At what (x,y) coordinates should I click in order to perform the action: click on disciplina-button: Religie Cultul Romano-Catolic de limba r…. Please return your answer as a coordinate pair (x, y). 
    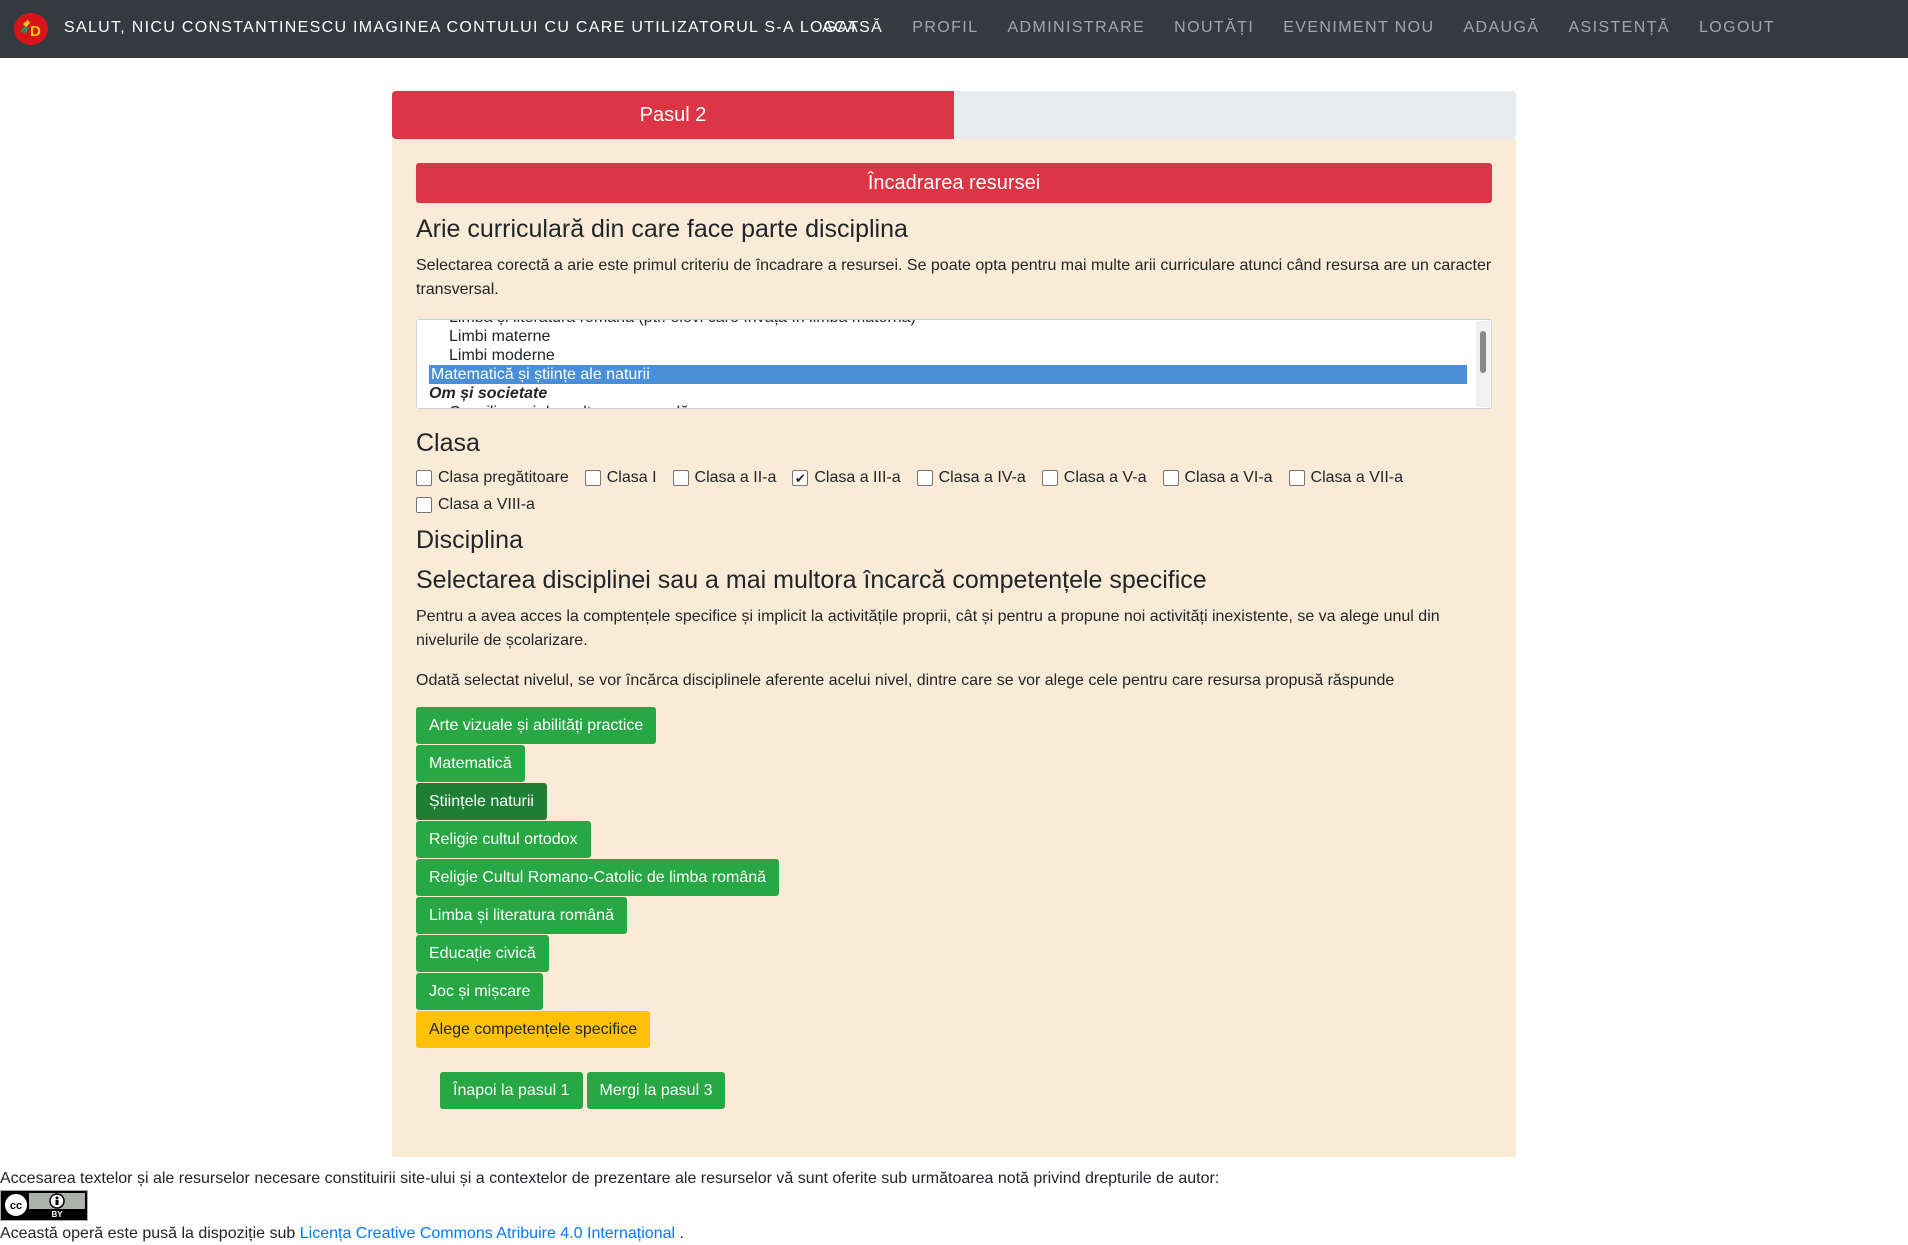
    Looking at the image, I should click on (598, 877).